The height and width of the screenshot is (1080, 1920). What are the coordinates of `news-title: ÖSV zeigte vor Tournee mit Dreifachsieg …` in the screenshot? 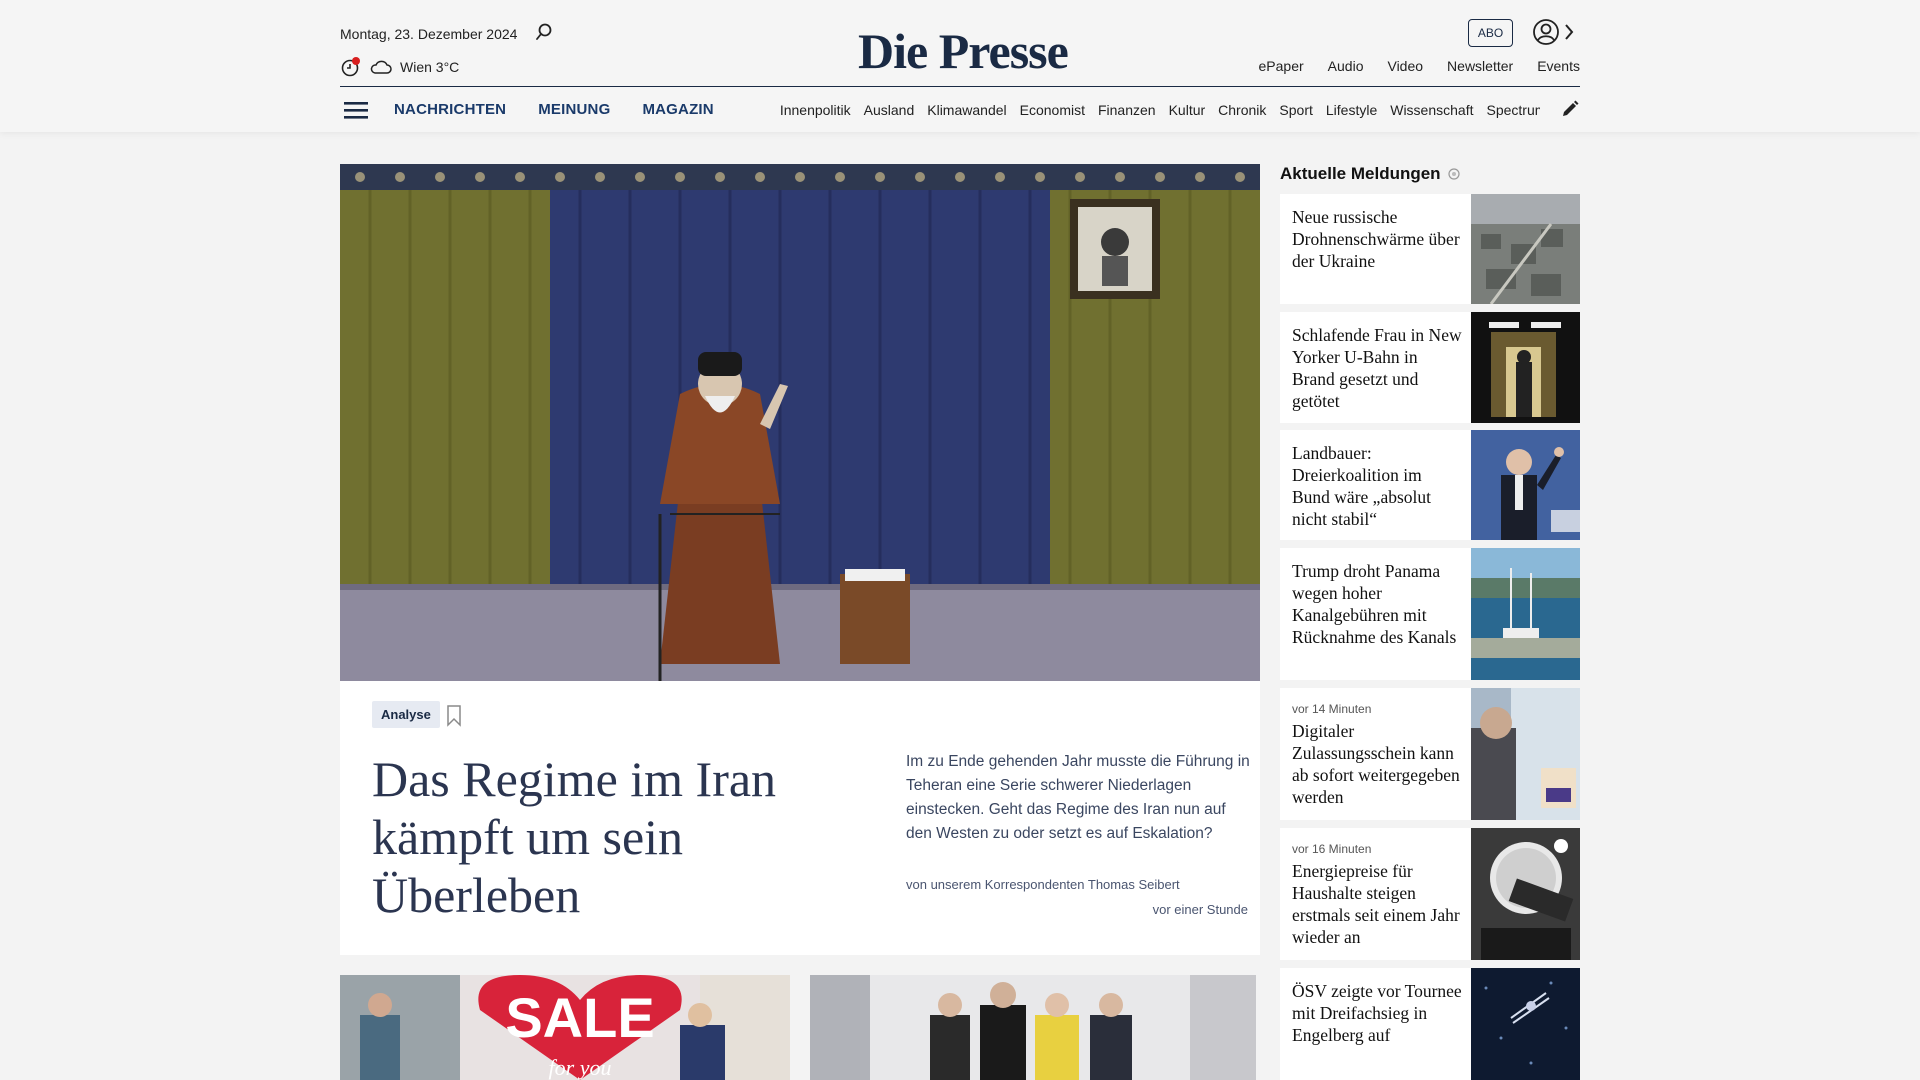 It's located at (1378, 1013).